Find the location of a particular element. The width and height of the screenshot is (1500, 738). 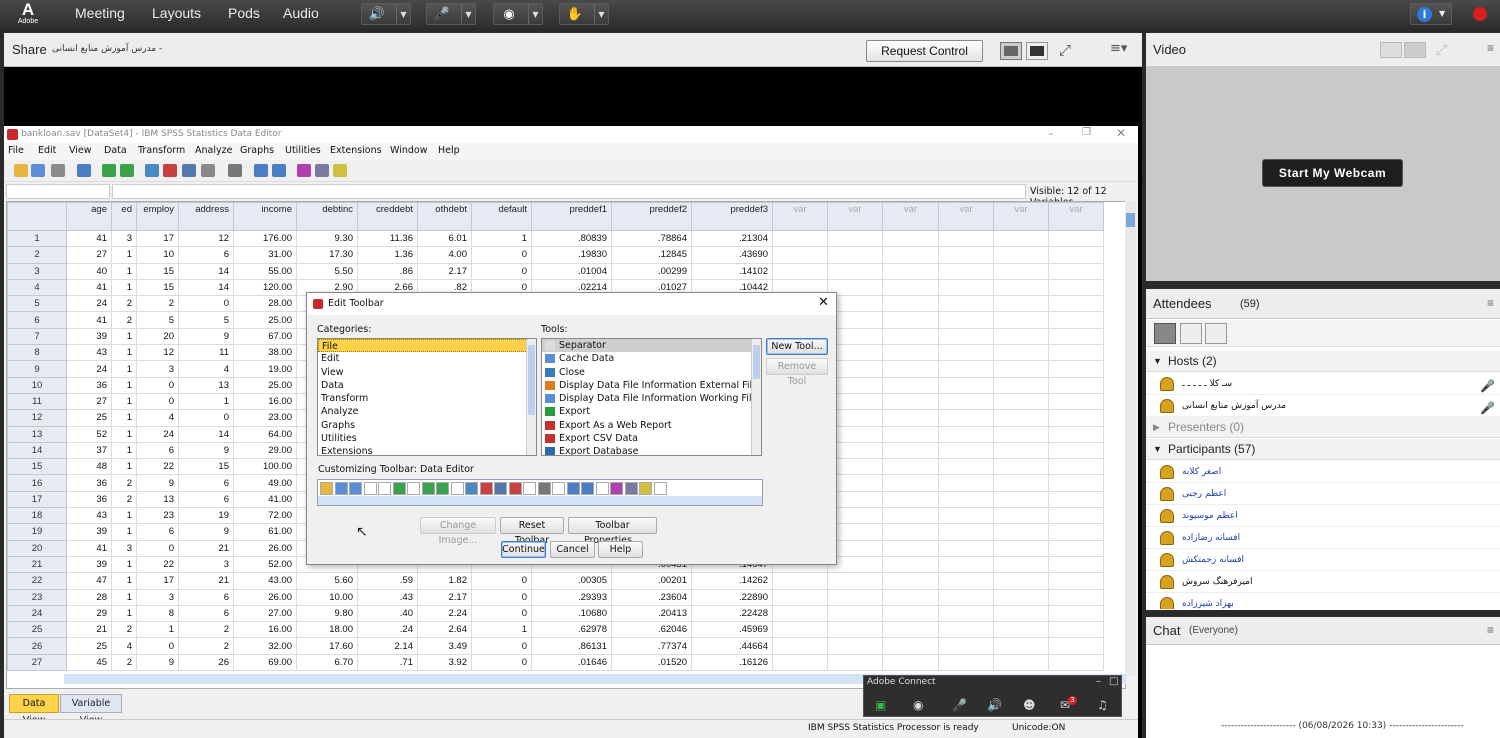

tool-item: Export As a Web Report is located at coordinates (651, 425).